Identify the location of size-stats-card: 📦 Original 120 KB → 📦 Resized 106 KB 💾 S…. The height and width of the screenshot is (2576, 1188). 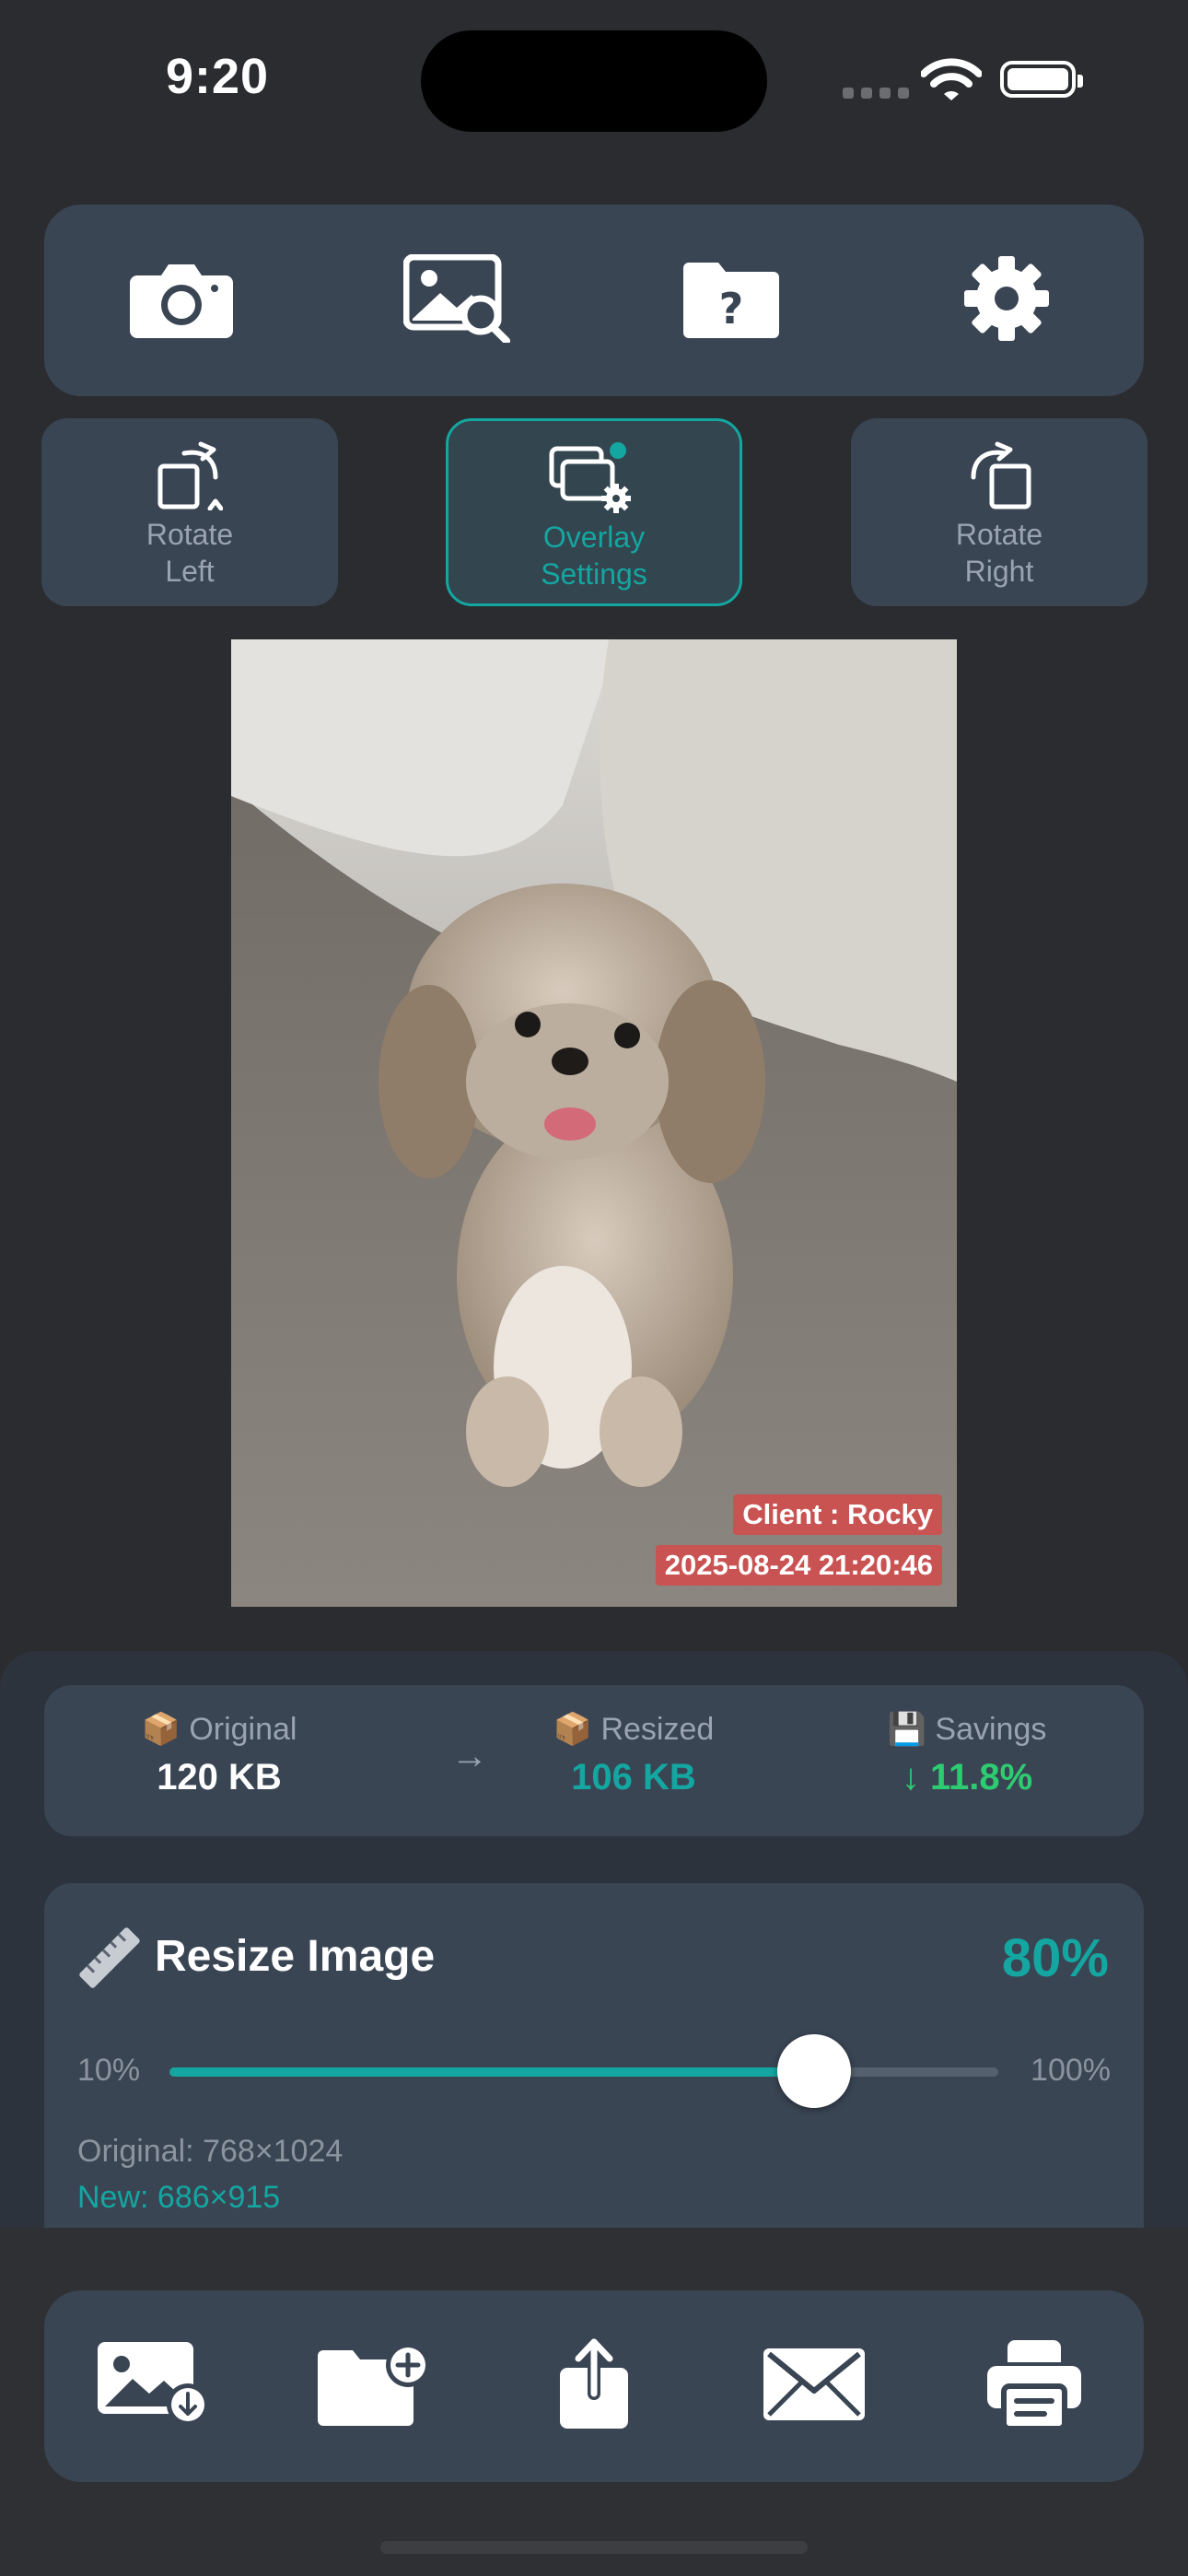
(594, 1760).